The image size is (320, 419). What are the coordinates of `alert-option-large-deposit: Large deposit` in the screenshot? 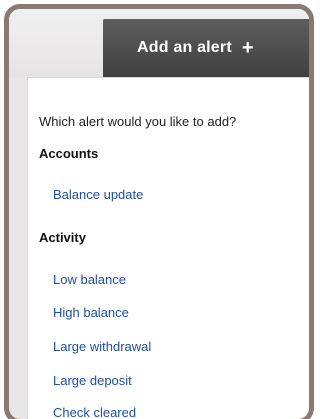 It's located at (92, 380).